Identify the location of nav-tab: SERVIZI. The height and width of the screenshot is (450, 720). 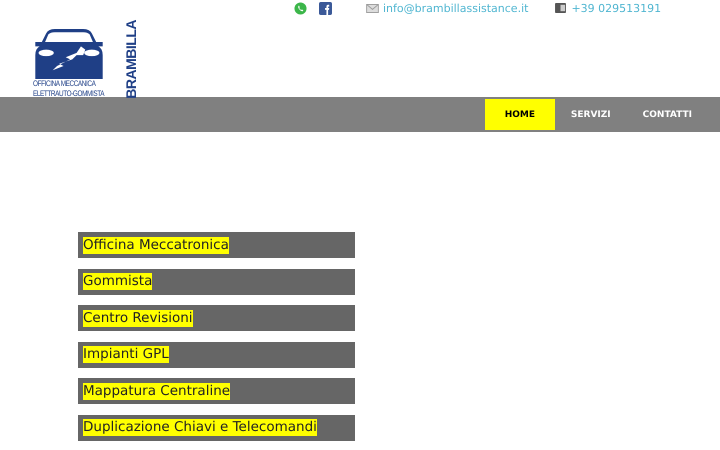
(590, 114).